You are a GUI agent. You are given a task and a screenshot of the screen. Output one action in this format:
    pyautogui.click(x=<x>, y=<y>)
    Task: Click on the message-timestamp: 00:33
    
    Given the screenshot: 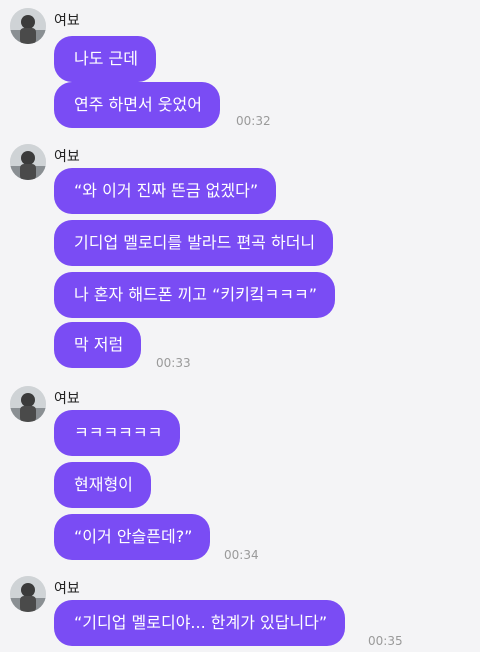 What is the action you would take?
    pyautogui.click(x=173, y=363)
    